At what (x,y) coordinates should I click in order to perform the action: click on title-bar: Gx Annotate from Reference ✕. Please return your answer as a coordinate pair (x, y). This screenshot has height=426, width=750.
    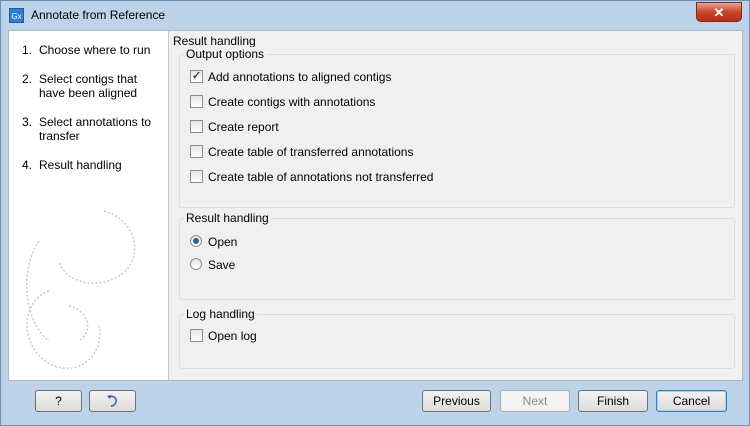
    Looking at the image, I should click on (375, 16).